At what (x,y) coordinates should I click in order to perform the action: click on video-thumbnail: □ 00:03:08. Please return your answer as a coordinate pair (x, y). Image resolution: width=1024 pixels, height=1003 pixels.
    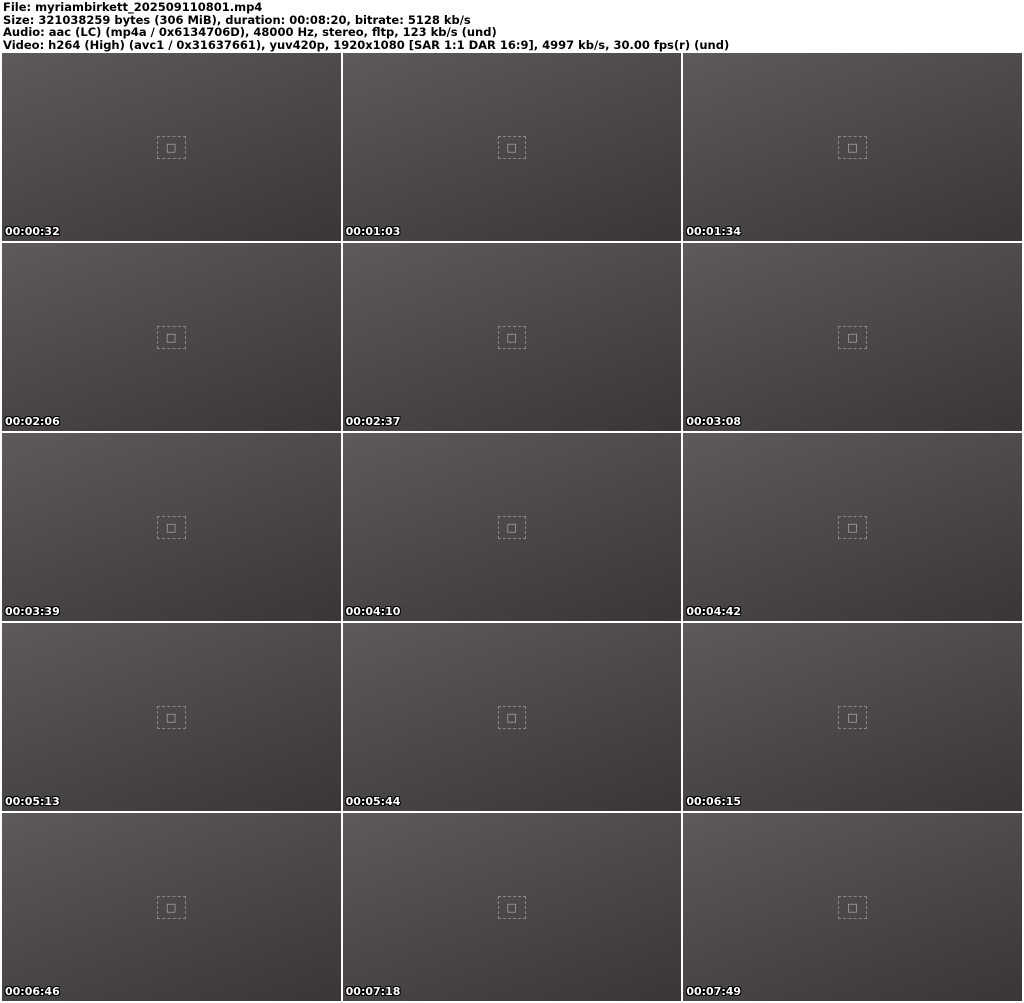
    Looking at the image, I should click on (852, 337).